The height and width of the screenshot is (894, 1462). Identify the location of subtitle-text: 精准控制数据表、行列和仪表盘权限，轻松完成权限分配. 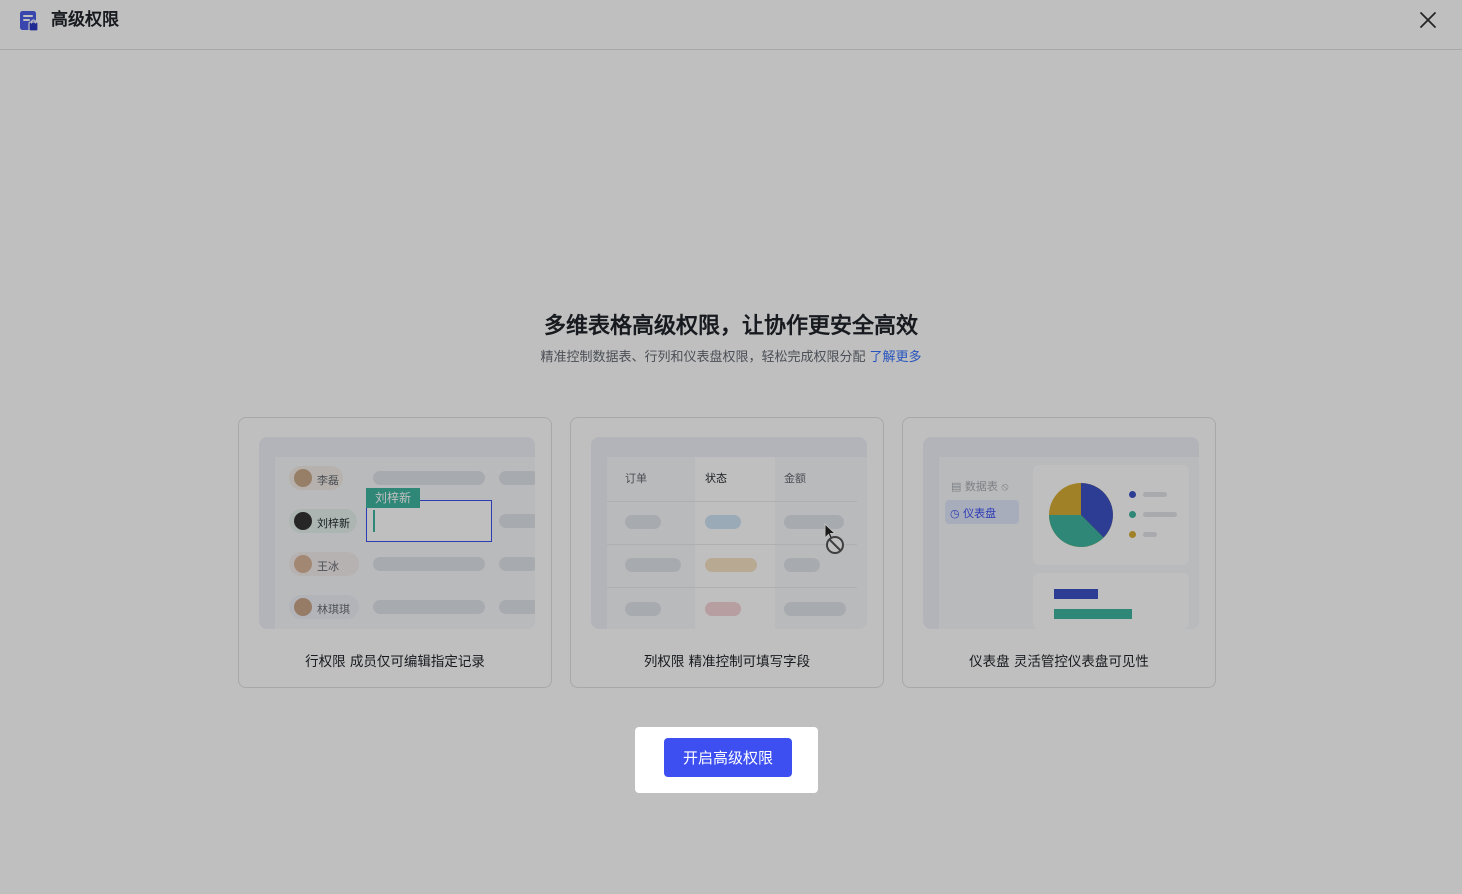
(703, 357).